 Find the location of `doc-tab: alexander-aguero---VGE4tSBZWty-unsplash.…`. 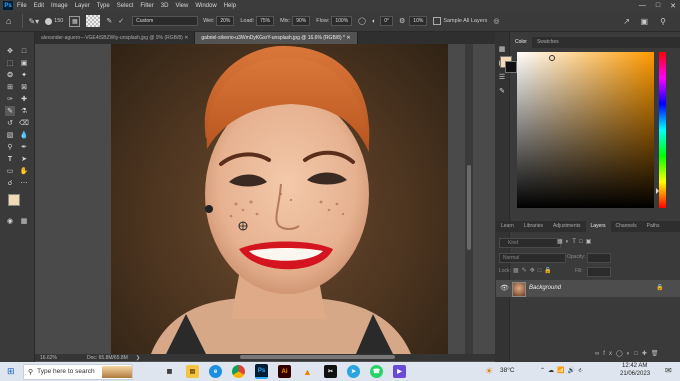

doc-tab: alexander-aguero---VGE4tSBZWty-unsplash.… is located at coordinates (115, 38).